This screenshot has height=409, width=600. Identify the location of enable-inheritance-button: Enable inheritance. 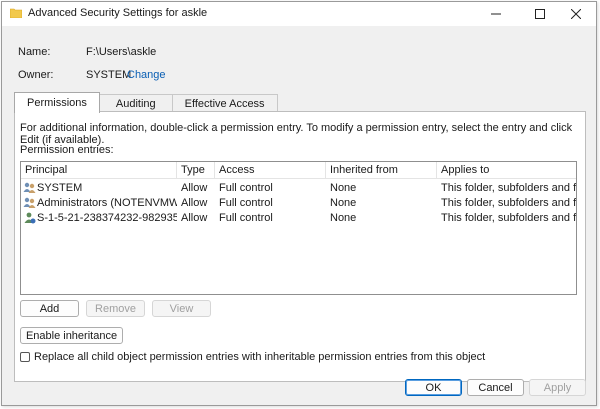
(71, 335).